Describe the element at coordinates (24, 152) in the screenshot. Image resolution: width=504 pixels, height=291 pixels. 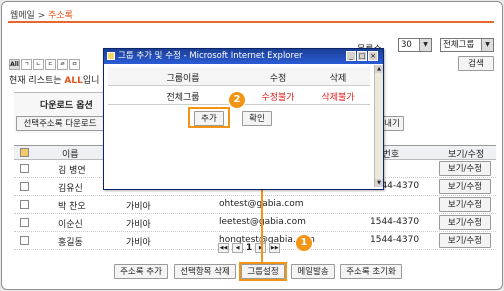
I see `select-all-checkbox` at that location.